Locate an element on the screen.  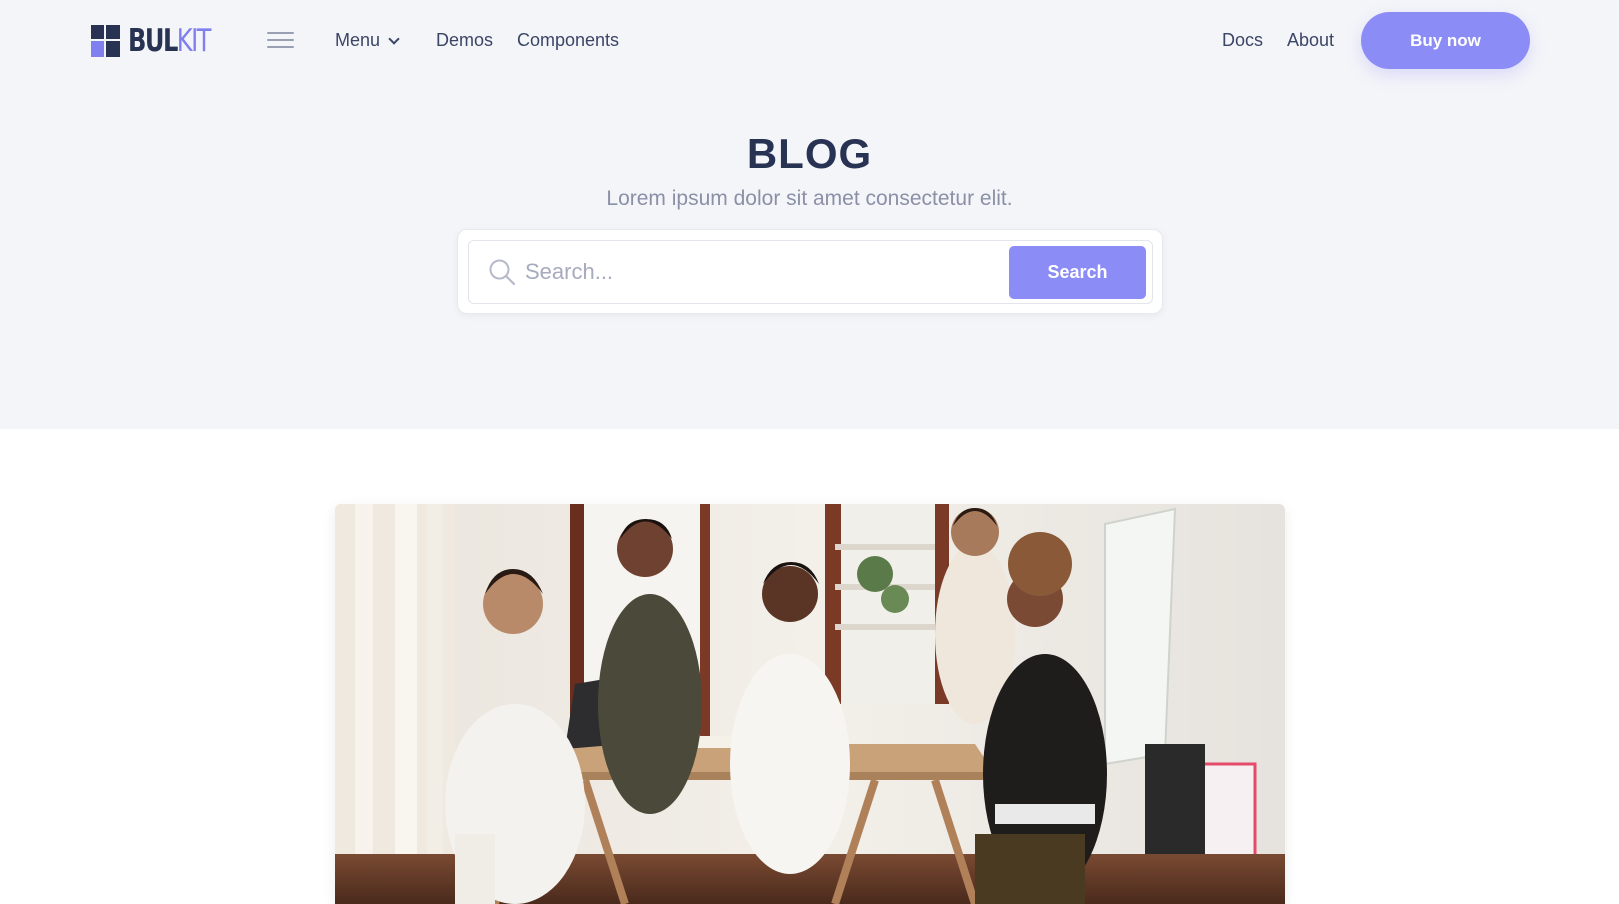
nav-link-docs: Docs is located at coordinates (1242, 40).